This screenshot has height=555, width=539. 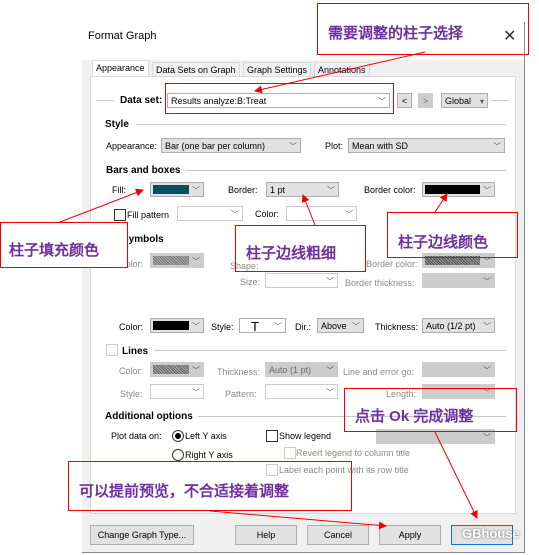 I want to click on tab-graph-settings: Graph Settings, so click(x=277, y=69).